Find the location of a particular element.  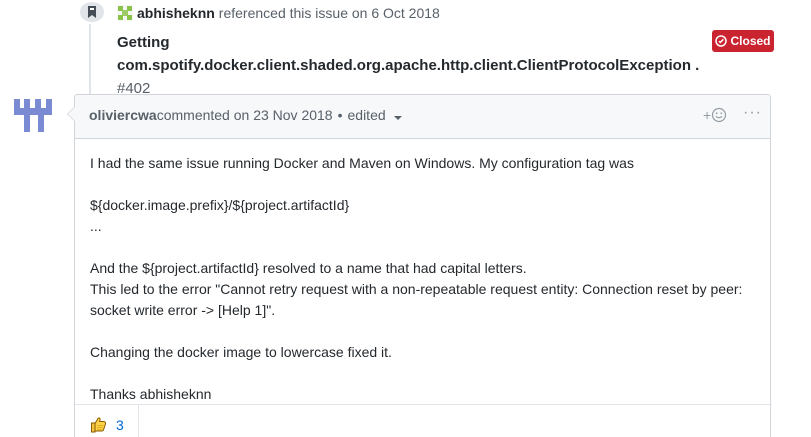

comment-meta: commented on 23 Nov 2018 is located at coordinates (245, 115).